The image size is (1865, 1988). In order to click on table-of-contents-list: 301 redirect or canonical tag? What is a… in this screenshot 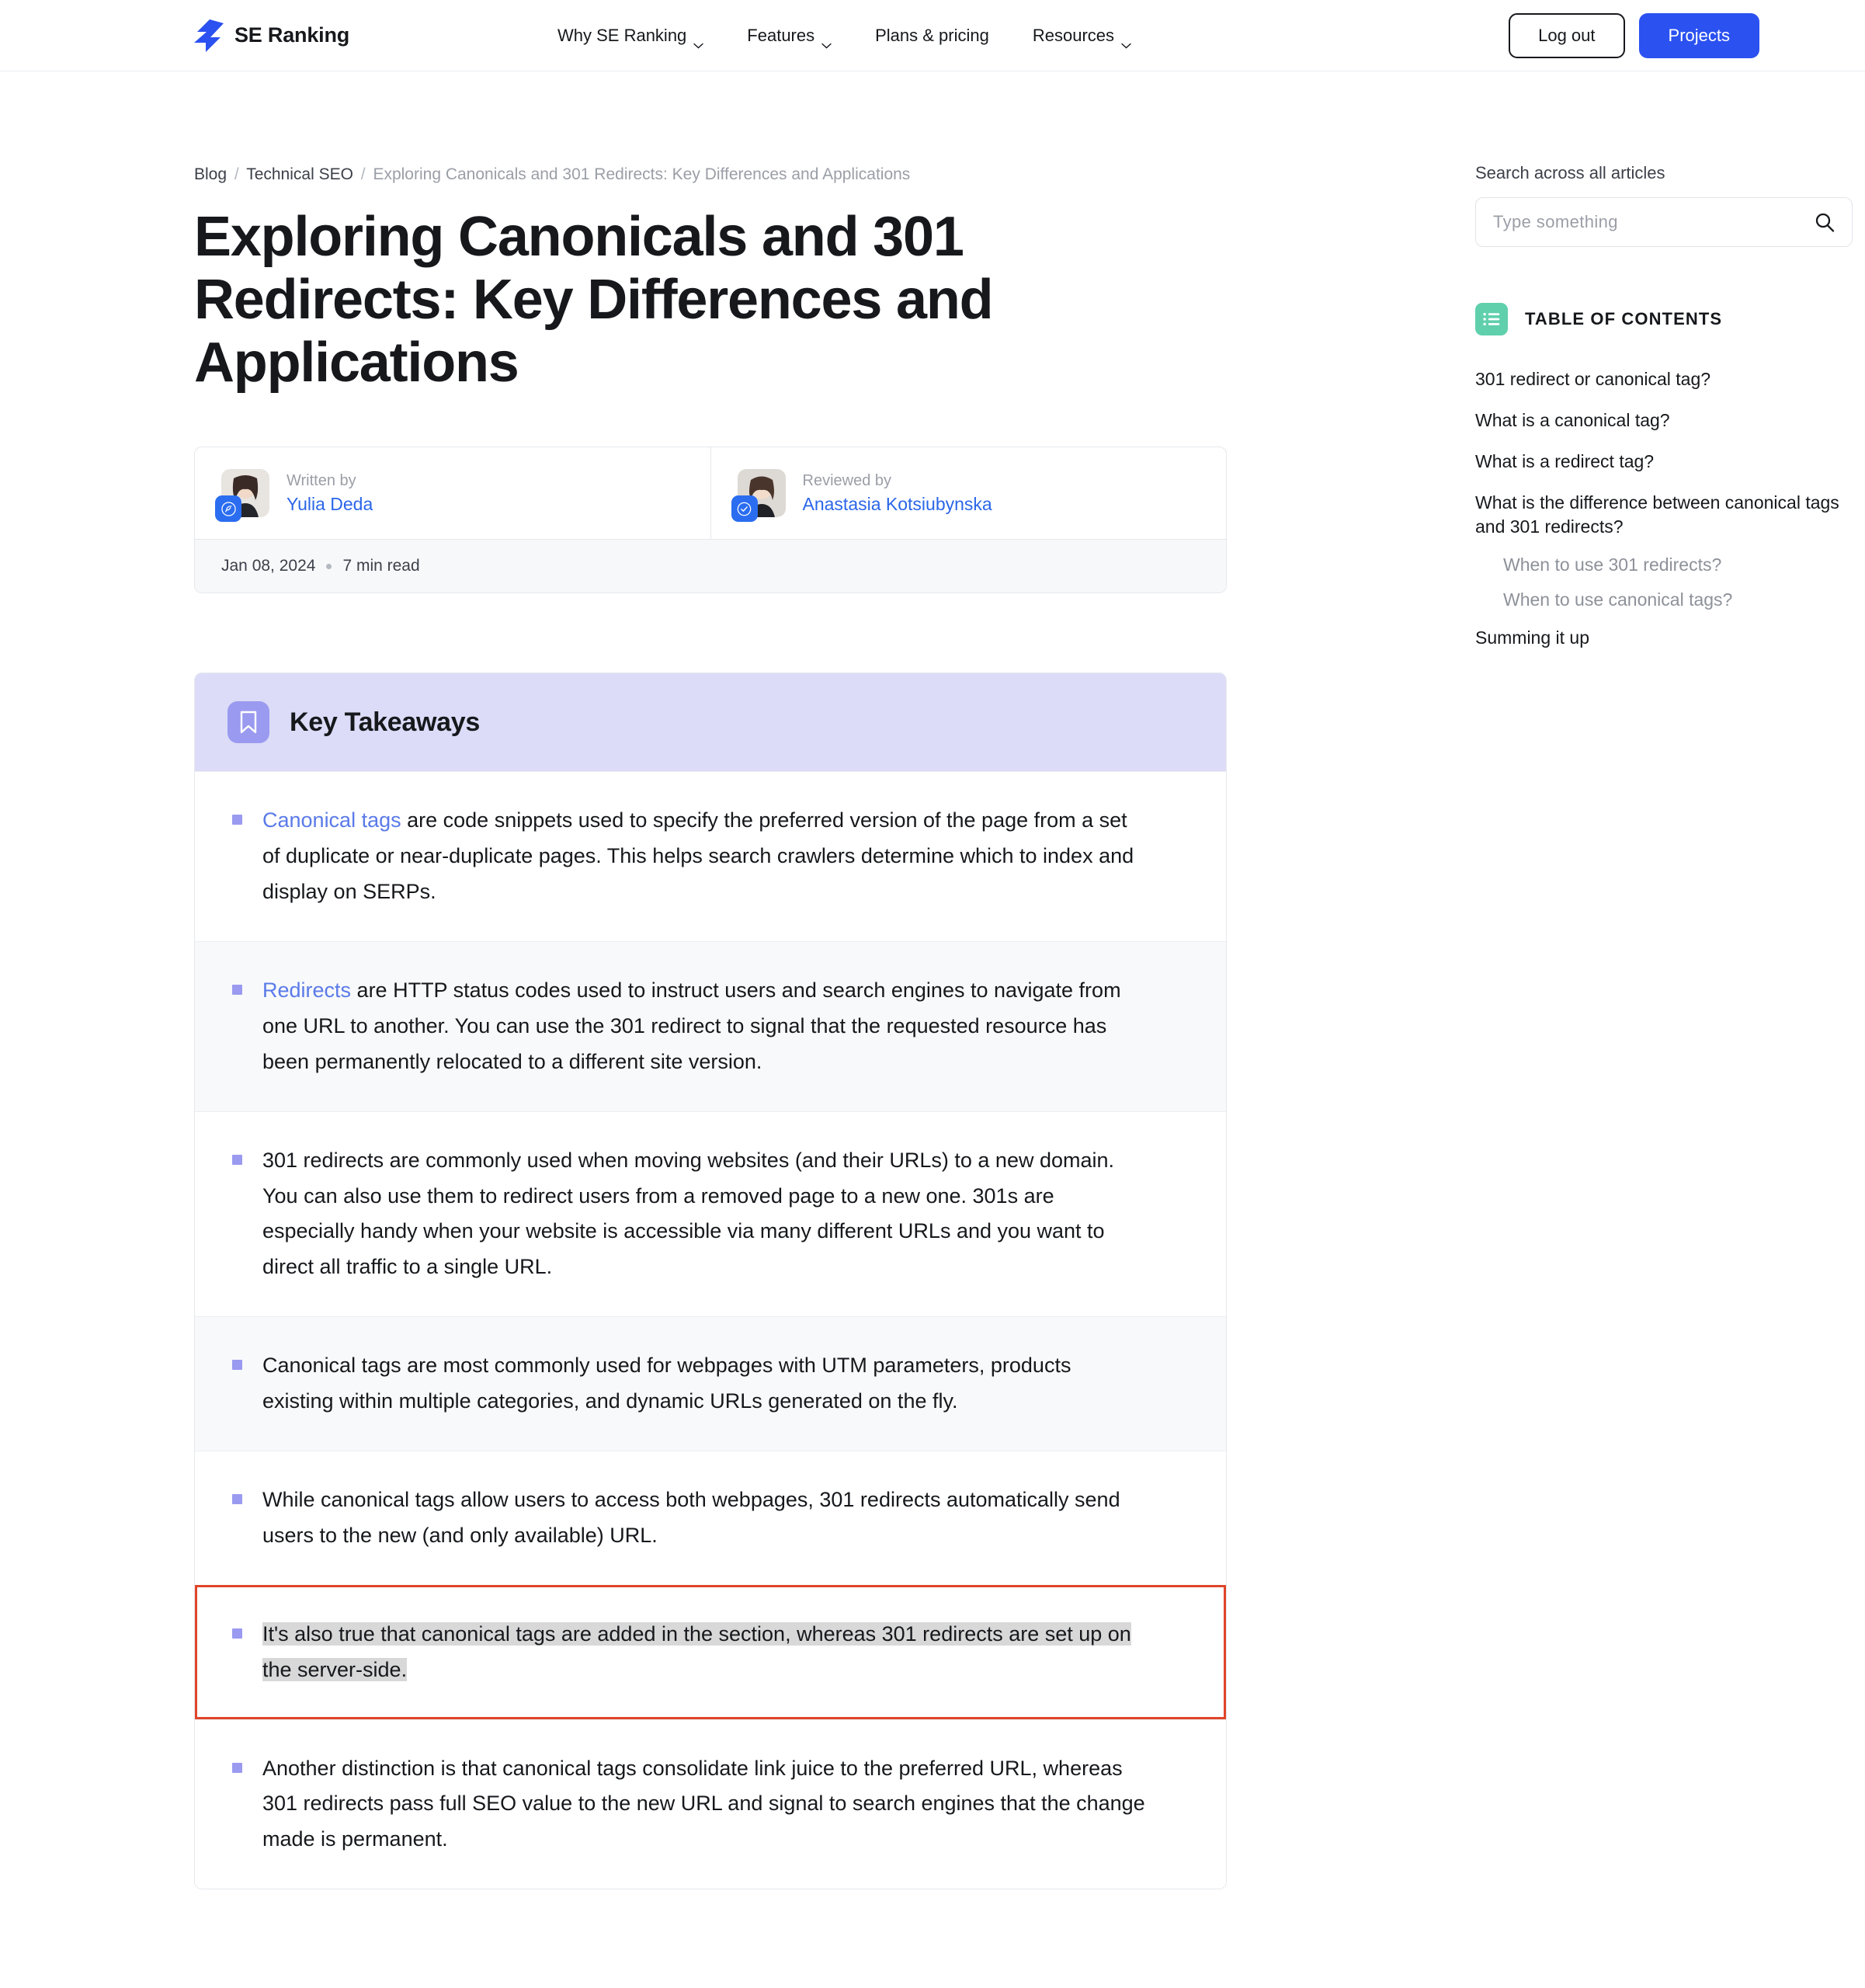, I will do `click(1664, 509)`.